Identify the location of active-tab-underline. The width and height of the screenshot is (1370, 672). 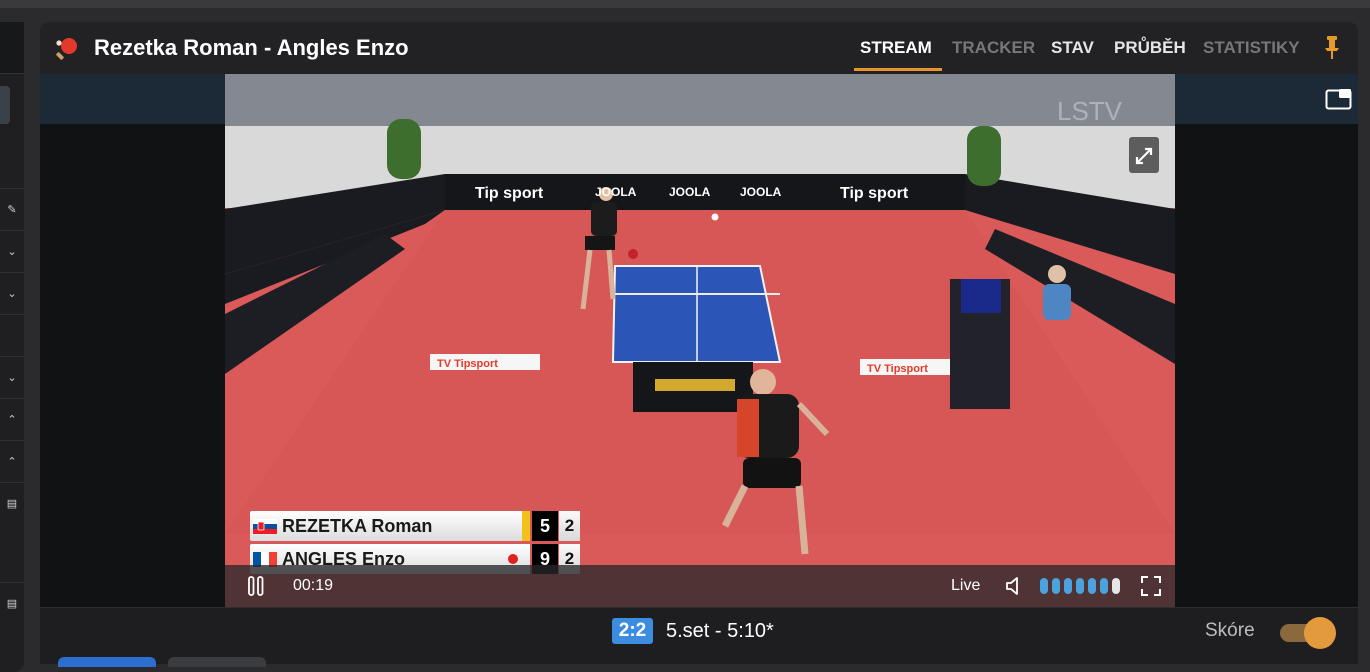
(898, 69).